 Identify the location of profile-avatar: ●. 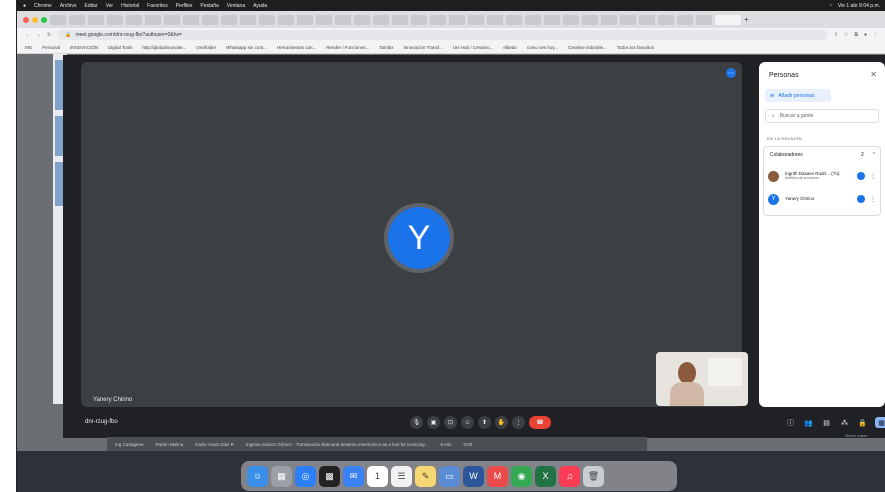
(865, 35).